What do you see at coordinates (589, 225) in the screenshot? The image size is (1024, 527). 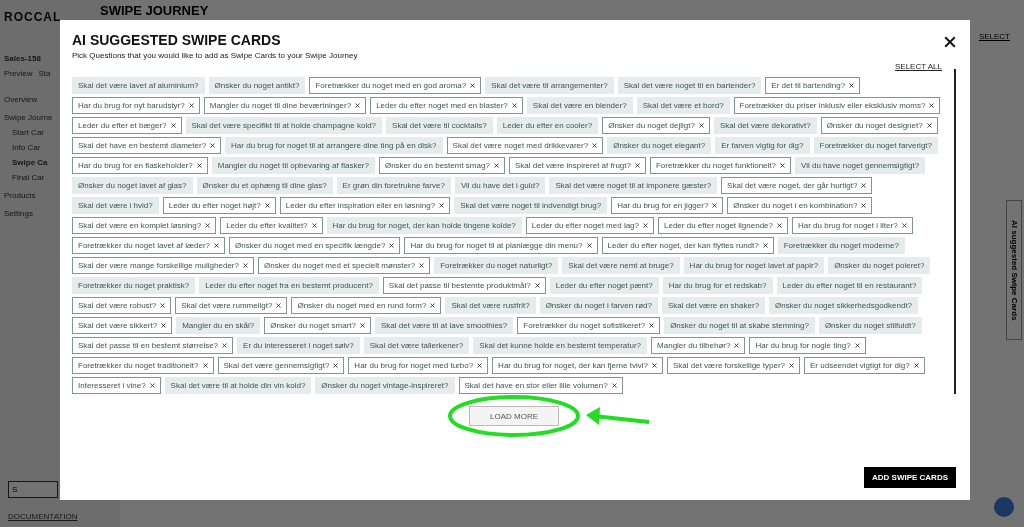 I see `question-chip: Leder du efter noget med lag?` at bounding box center [589, 225].